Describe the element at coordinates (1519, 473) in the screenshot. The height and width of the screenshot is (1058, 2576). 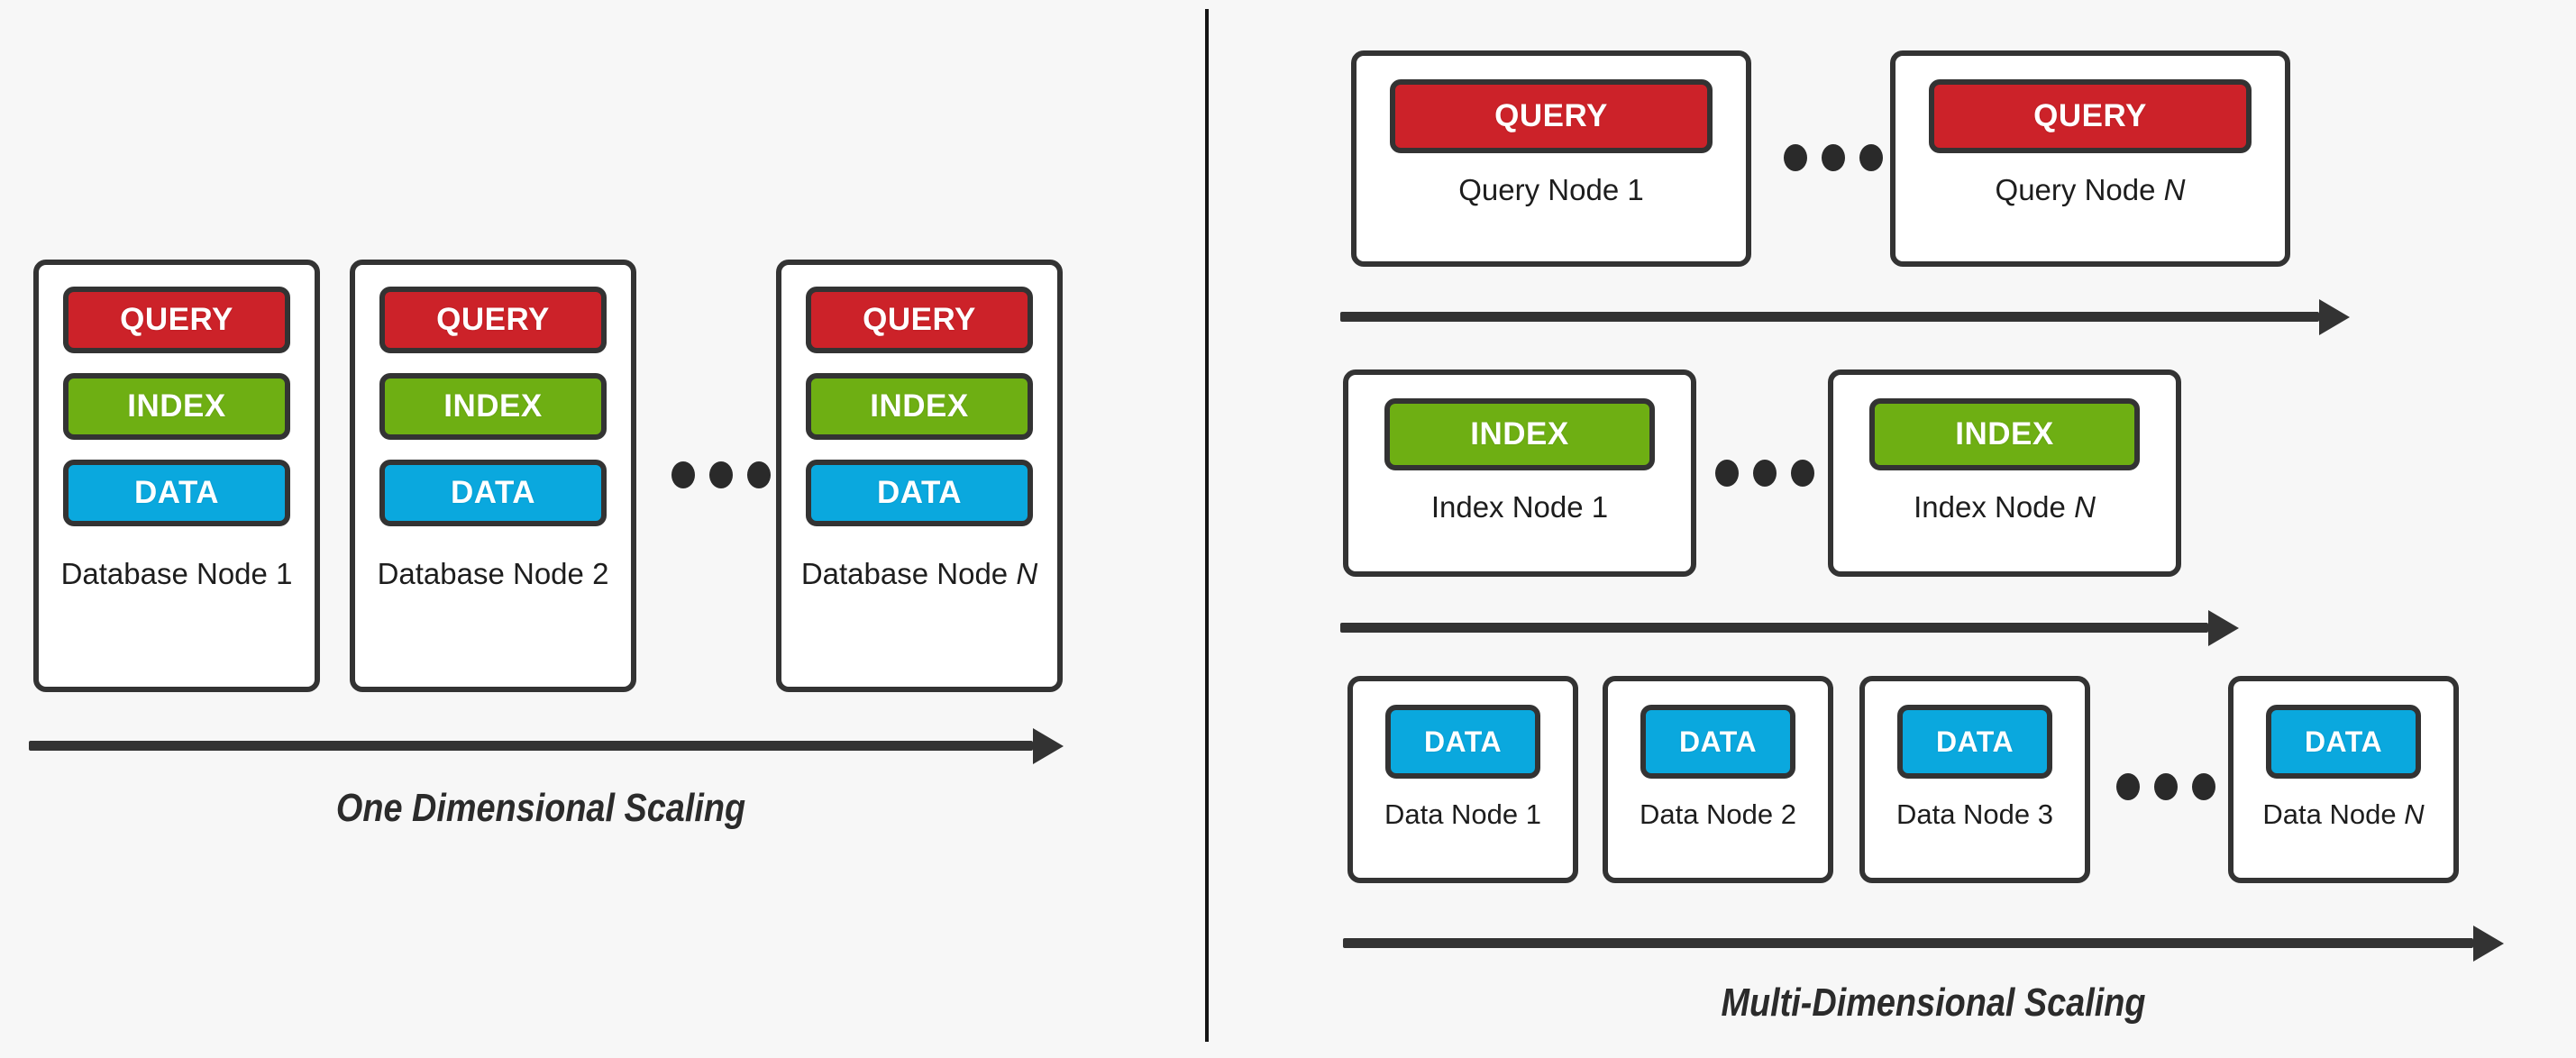
I see `index-node-1-card: INDEX Index Node 1` at that location.